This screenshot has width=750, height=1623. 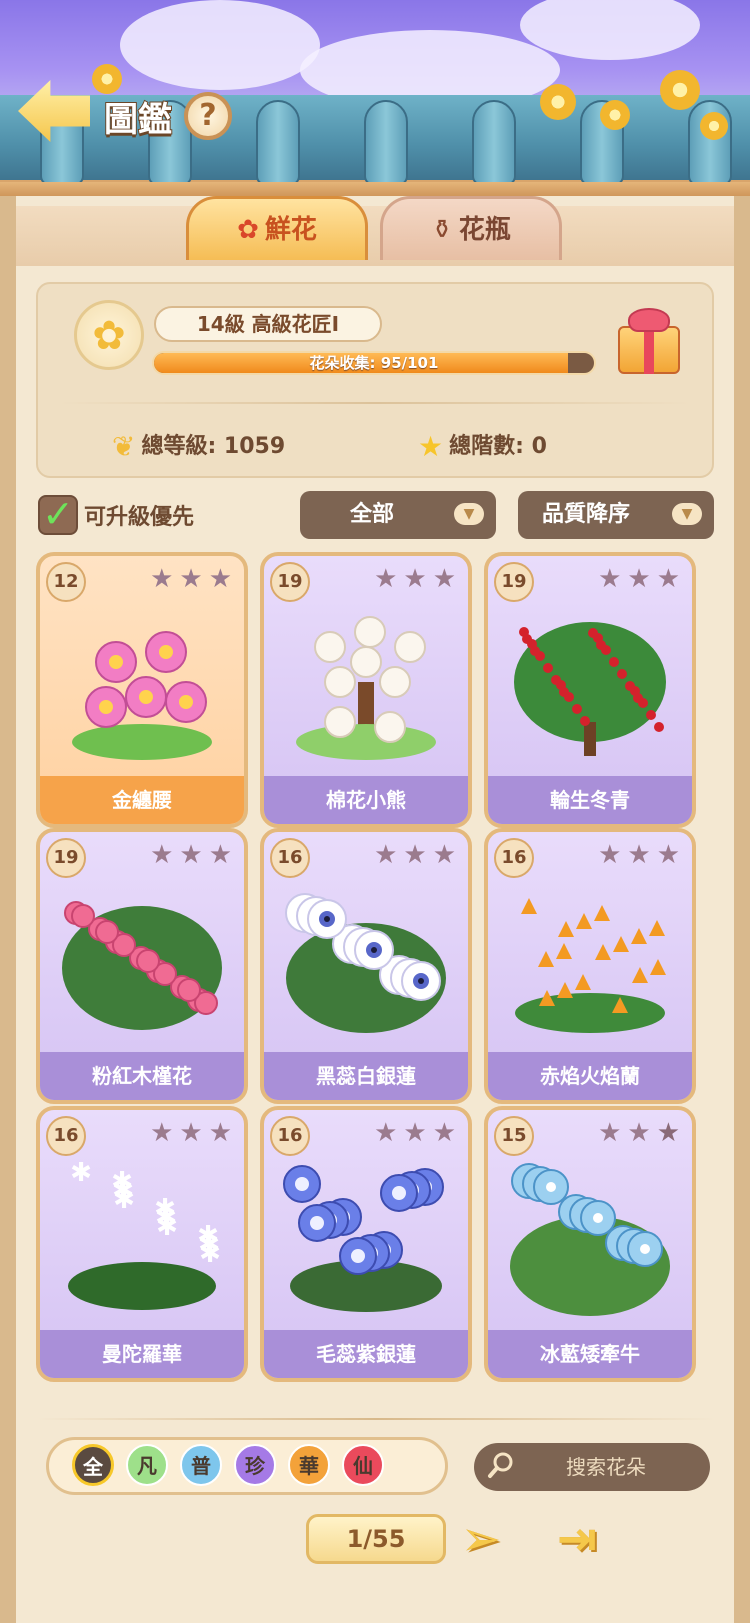 I want to click on page-indicator: 1/55, so click(x=376, y=1539).